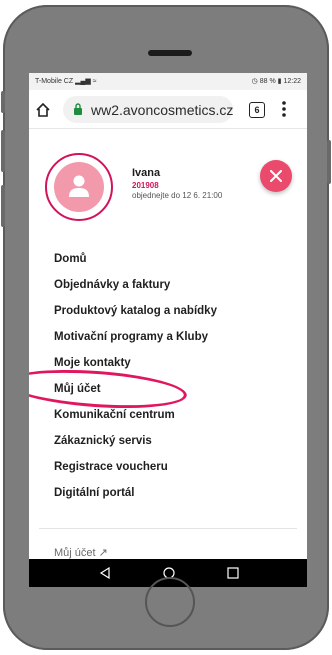 The width and height of the screenshot is (332, 655). I want to click on battery-percent: 88 %, so click(267, 81).